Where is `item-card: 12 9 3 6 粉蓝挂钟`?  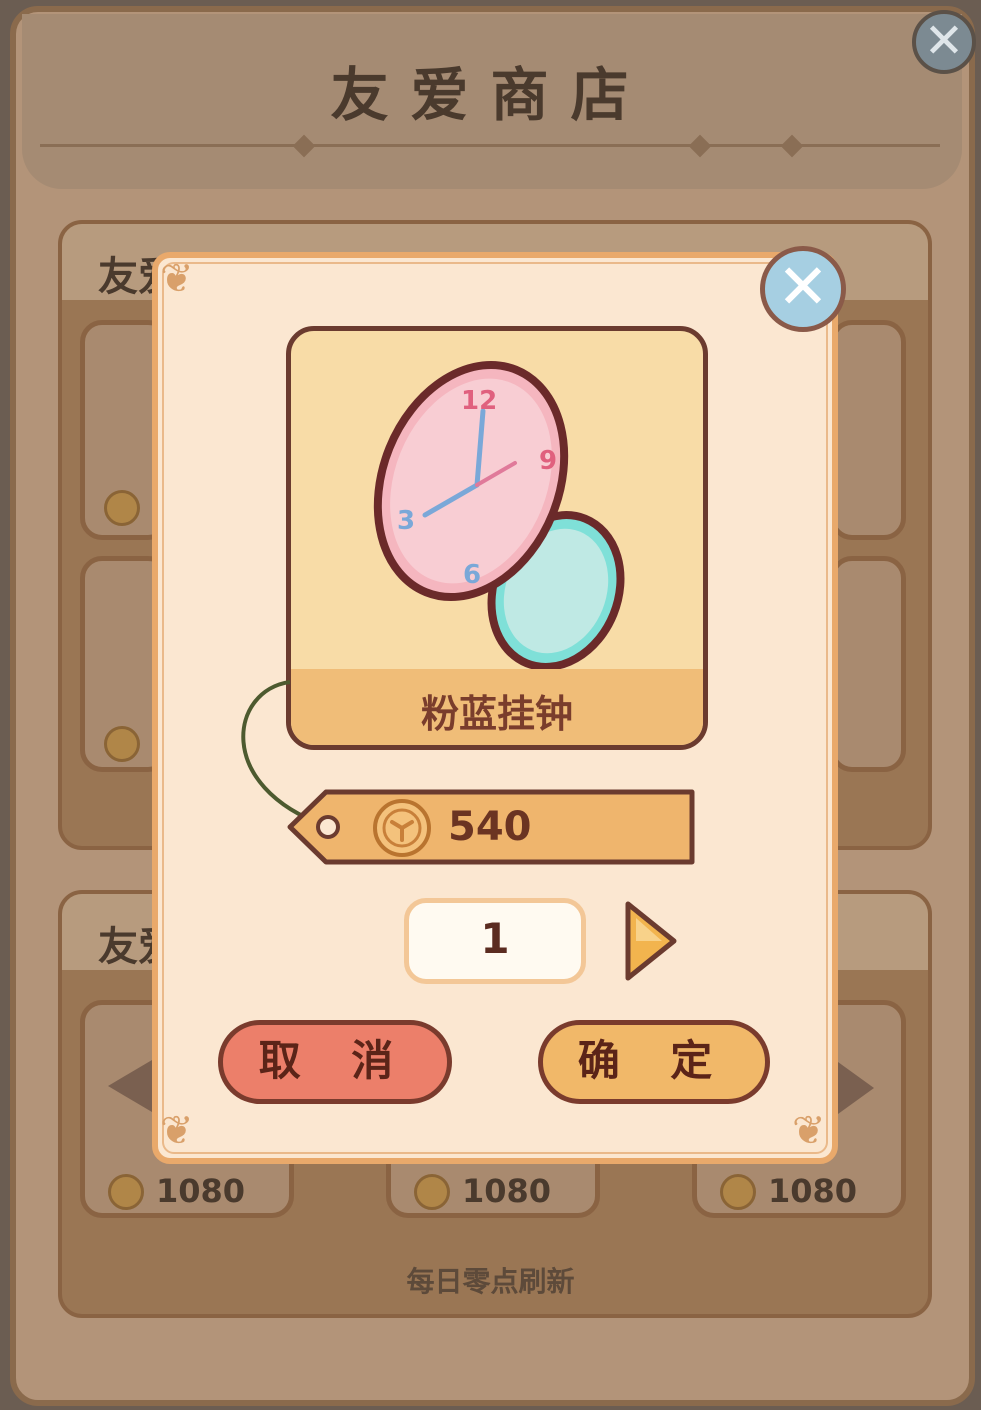
item-card: 12 9 3 6 粉蓝挂钟 is located at coordinates (497, 538).